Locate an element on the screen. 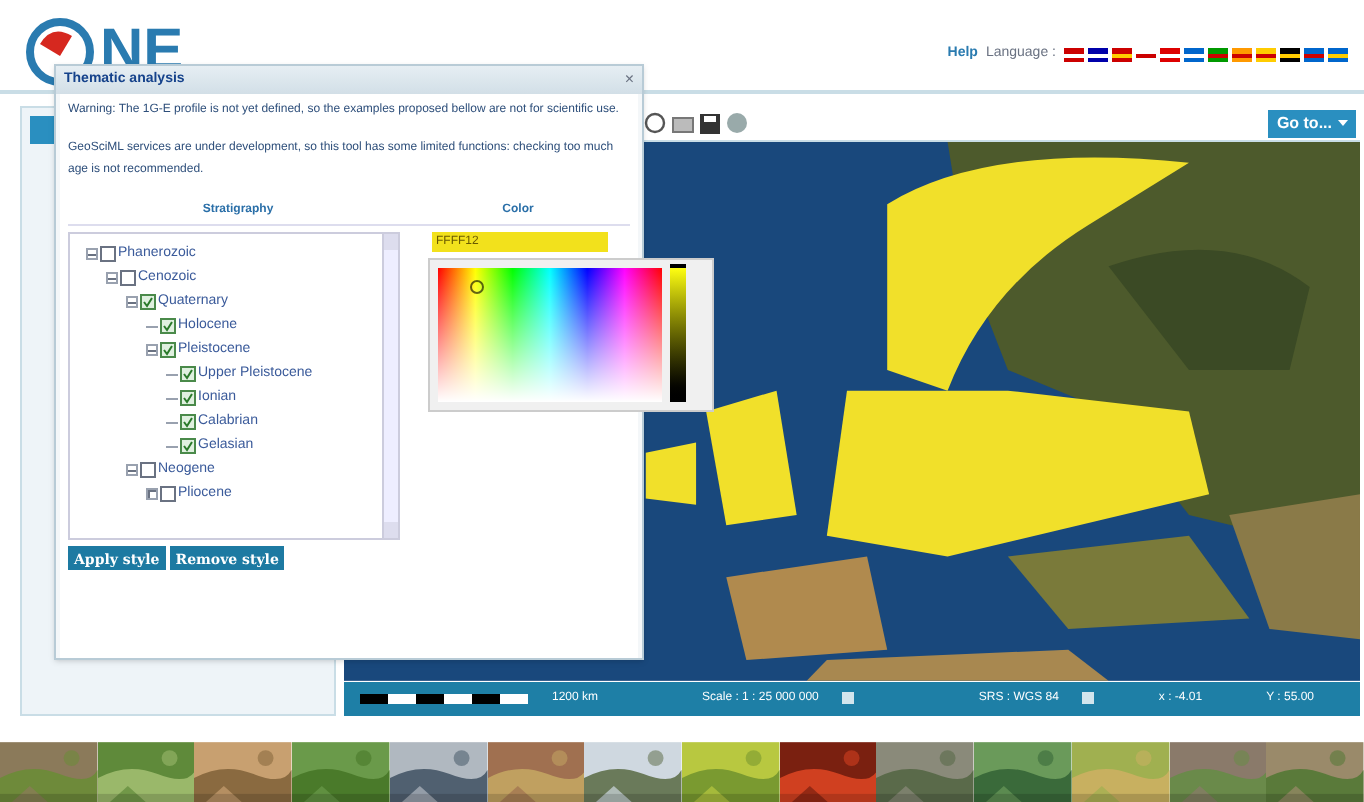  brightness-slider is located at coordinates (678, 335).